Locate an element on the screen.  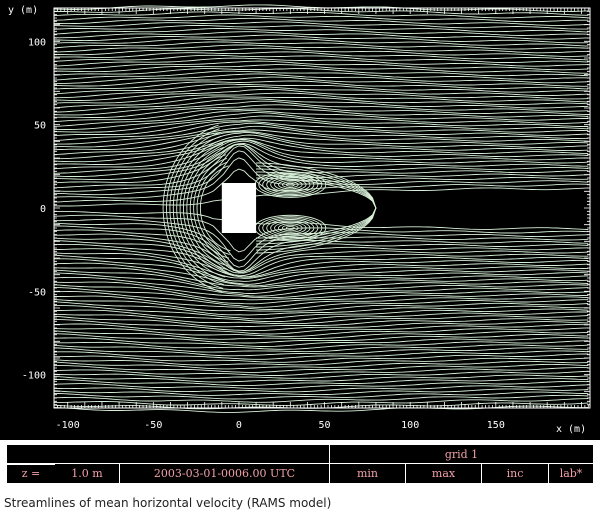
x-tick-label: -100 is located at coordinates (68, 425).